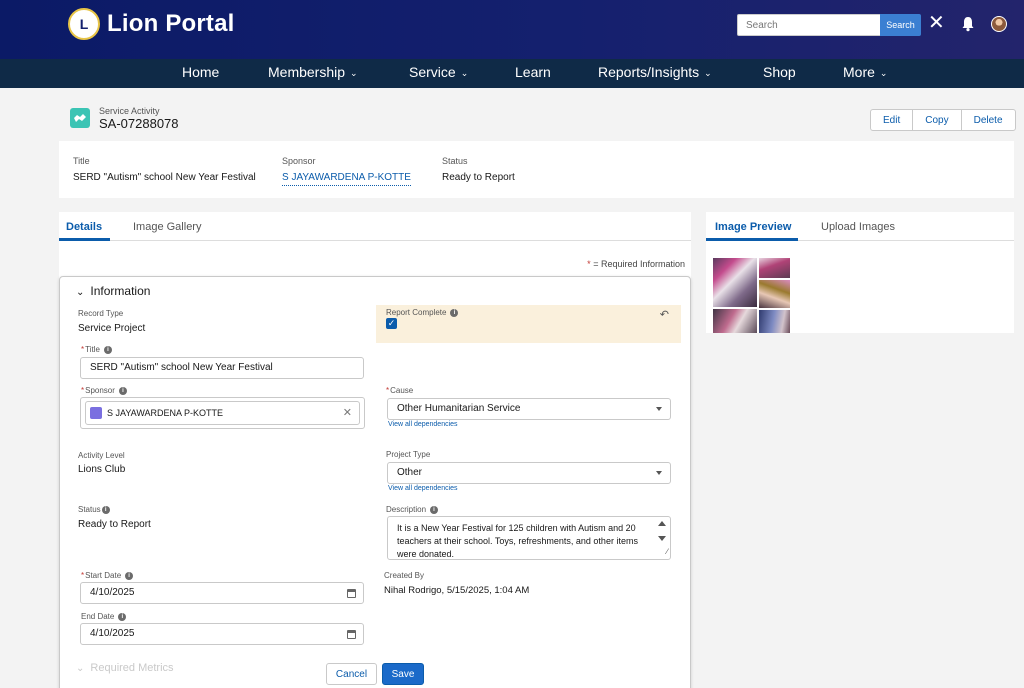  What do you see at coordinates (112, 633) in the screenshot?
I see `end-date-value: 4/10/2025` at bounding box center [112, 633].